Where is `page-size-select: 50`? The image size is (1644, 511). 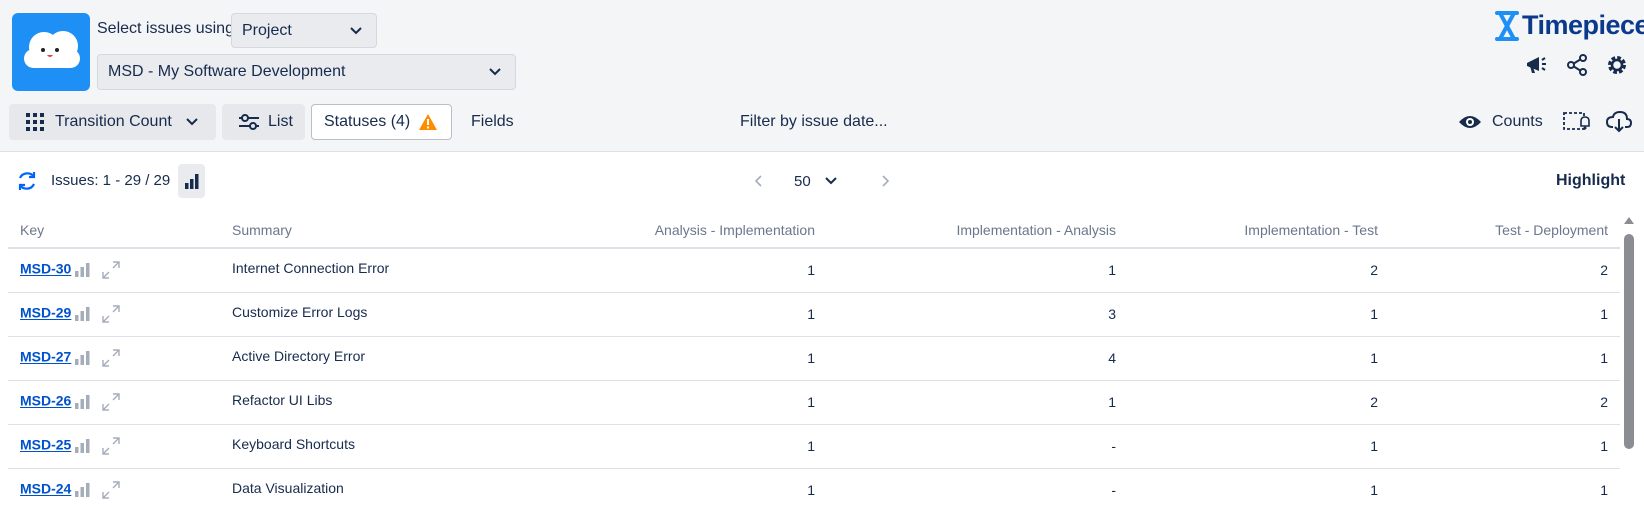
page-size-select: 50 is located at coordinates (817, 181).